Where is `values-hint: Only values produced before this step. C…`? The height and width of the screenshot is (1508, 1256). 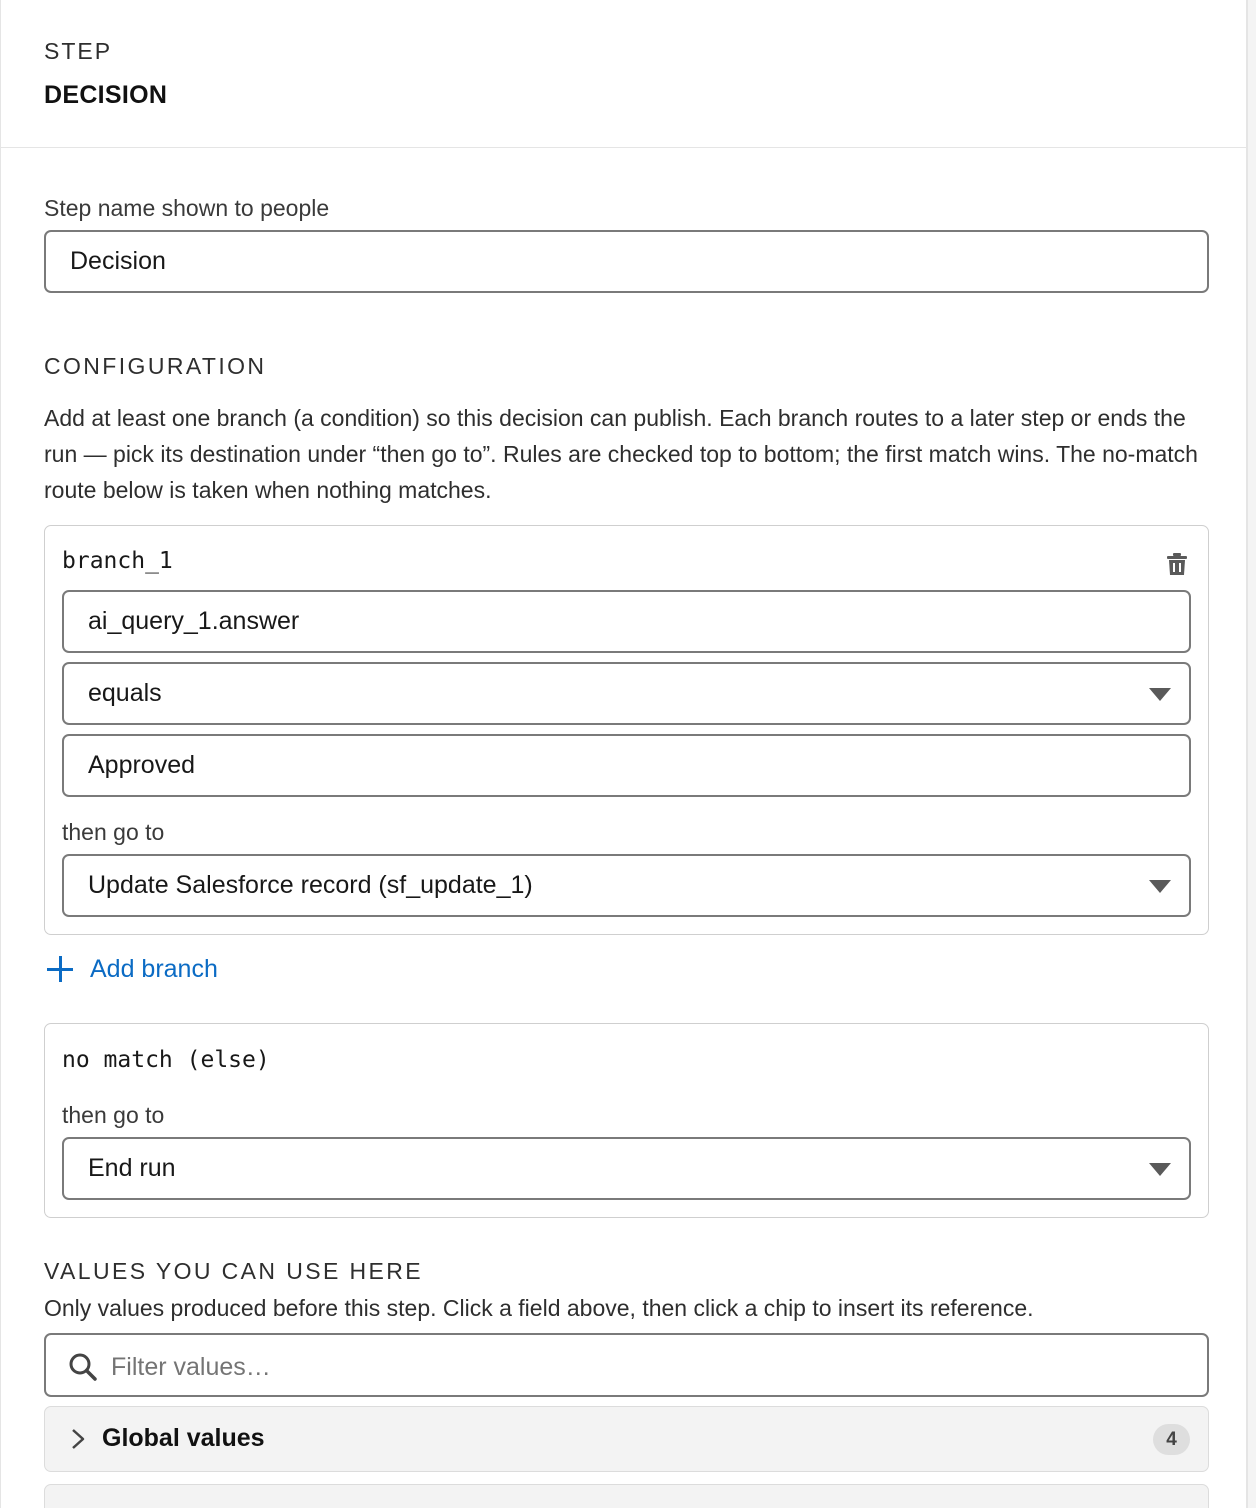 values-hint: Only values produced before this step. C… is located at coordinates (539, 1308).